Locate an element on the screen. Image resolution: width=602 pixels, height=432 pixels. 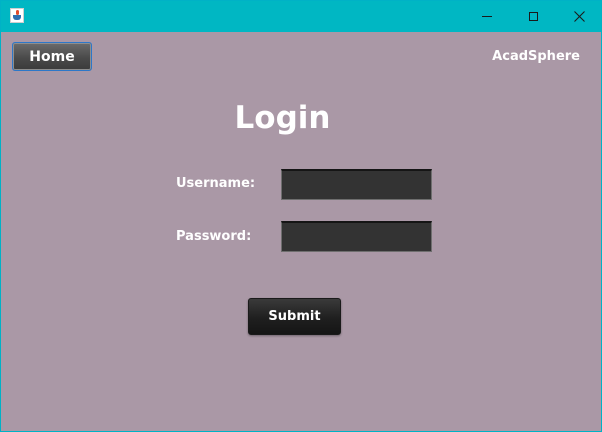
java-app-icon is located at coordinates (17, 15).